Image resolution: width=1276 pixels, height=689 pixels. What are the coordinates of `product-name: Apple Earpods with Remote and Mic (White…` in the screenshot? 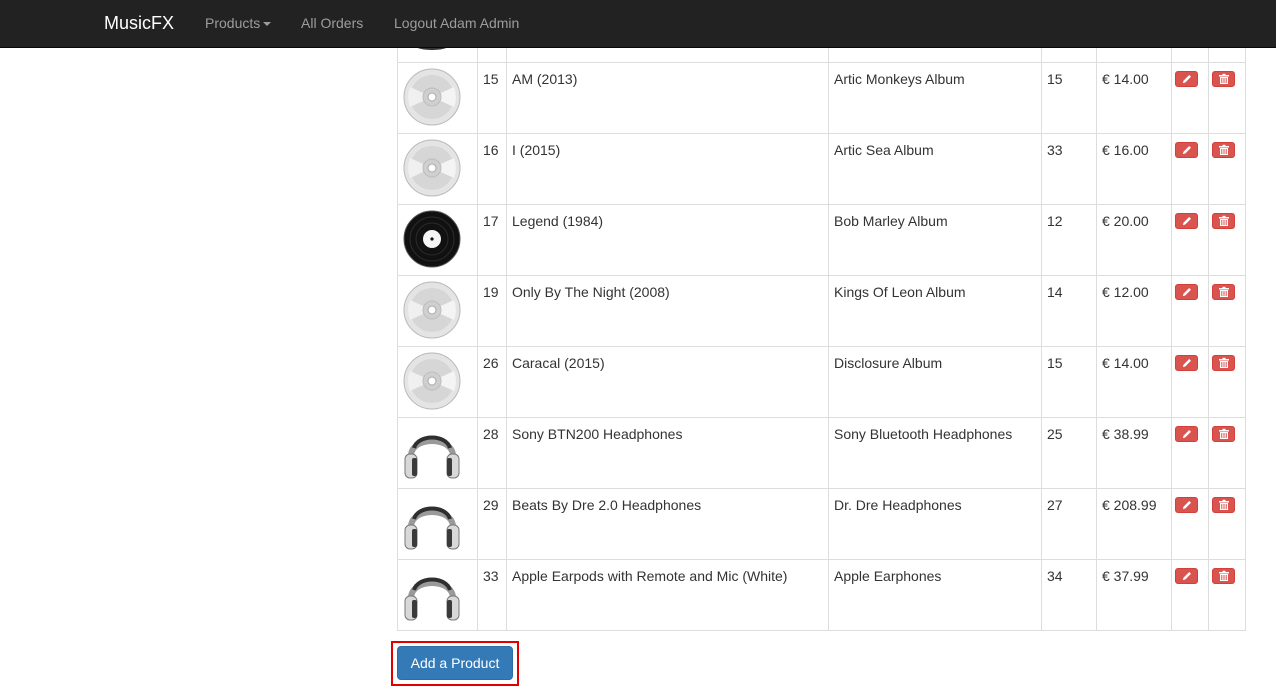 It's located at (667, 595).